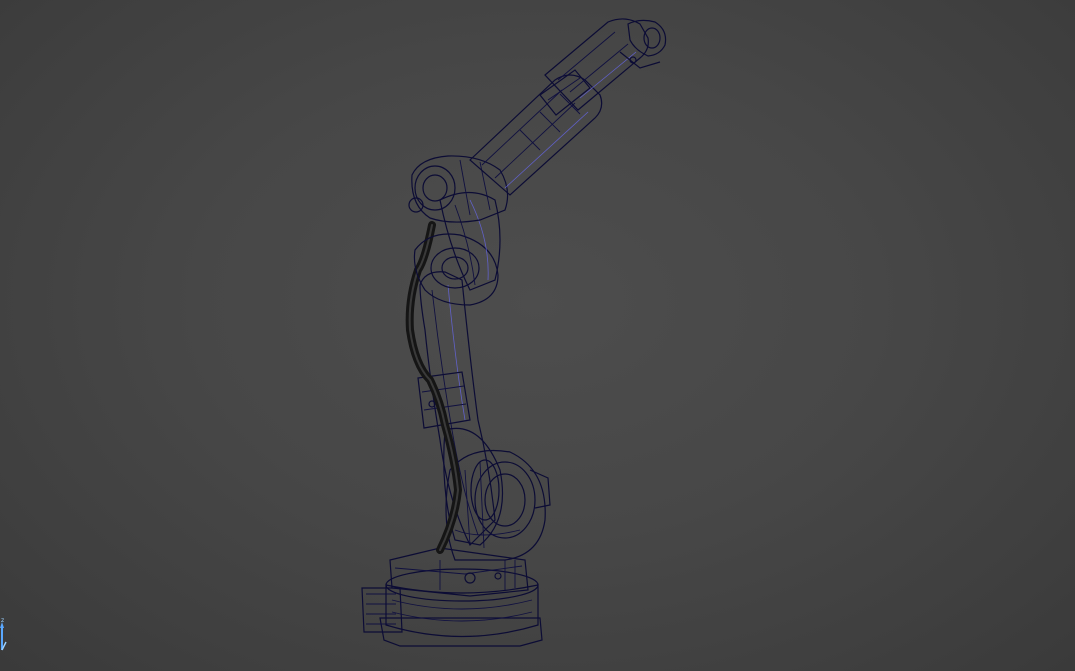  What do you see at coordinates (498, 505) in the screenshot?
I see `robot-shoulder` at bounding box center [498, 505].